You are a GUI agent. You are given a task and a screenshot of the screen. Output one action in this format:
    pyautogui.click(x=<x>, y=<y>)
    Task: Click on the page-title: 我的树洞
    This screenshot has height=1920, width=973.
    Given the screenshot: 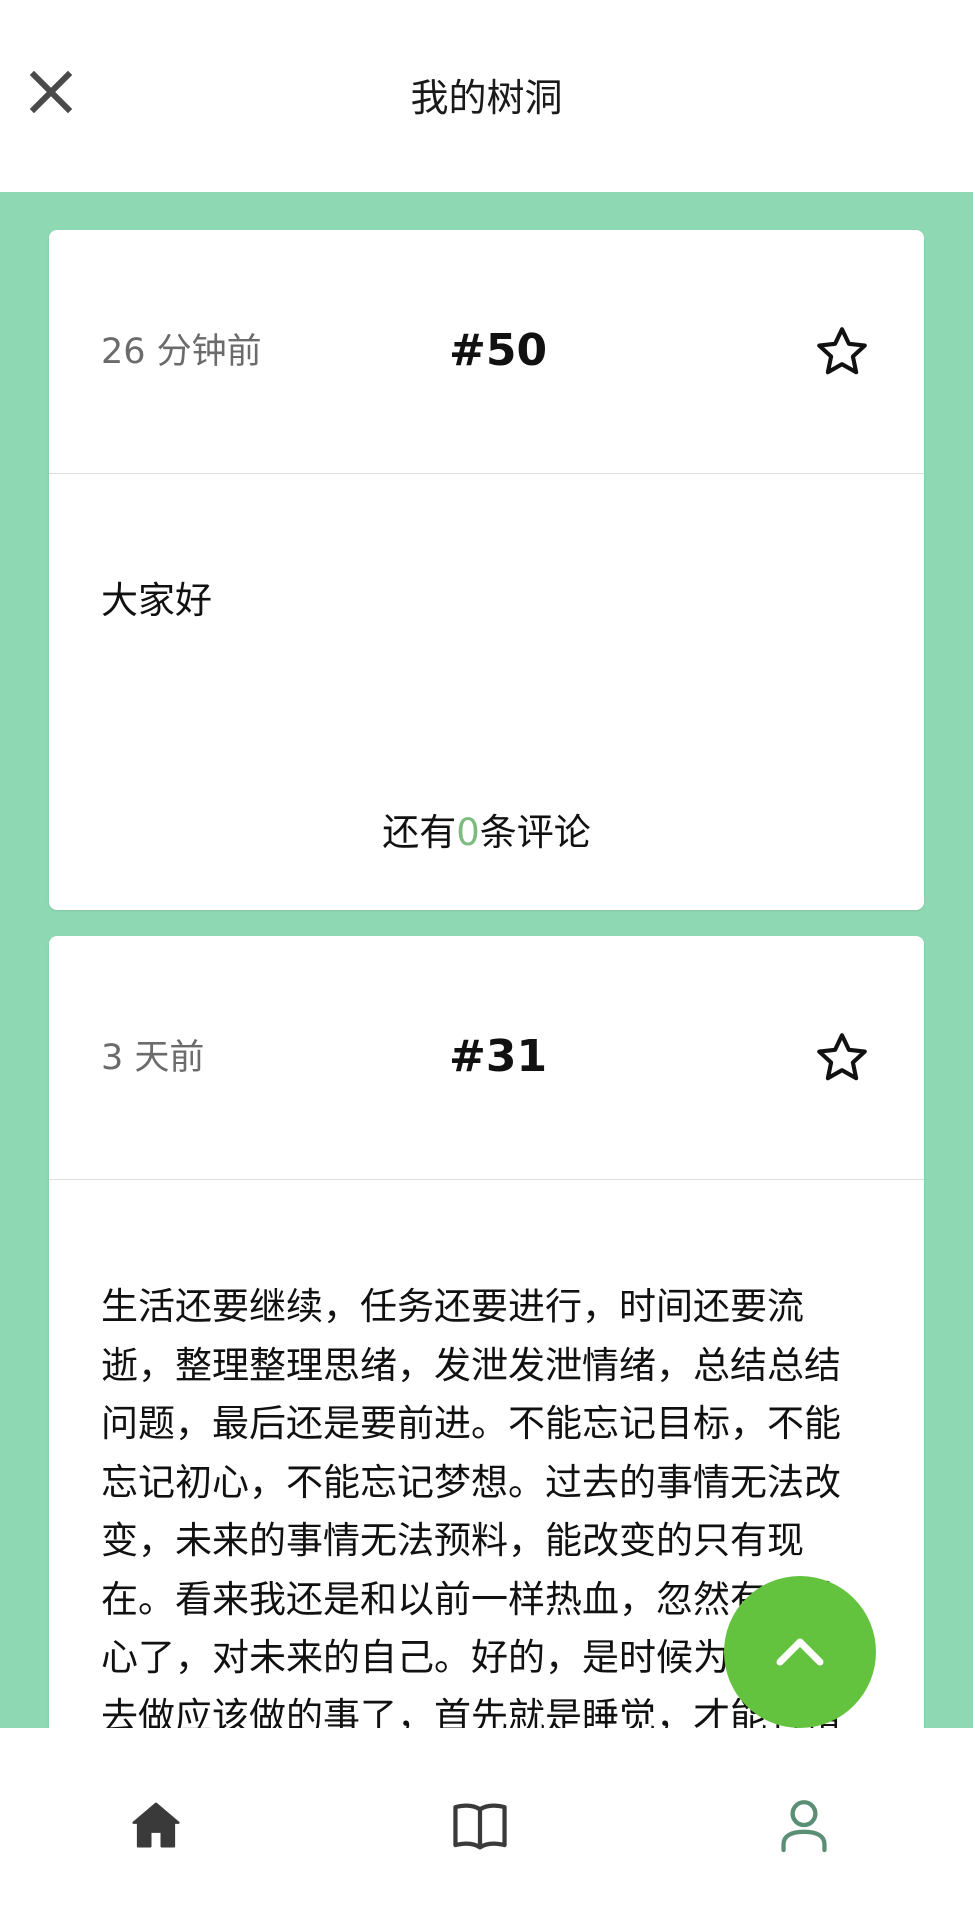 What is the action you would take?
    pyautogui.click(x=486, y=98)
    